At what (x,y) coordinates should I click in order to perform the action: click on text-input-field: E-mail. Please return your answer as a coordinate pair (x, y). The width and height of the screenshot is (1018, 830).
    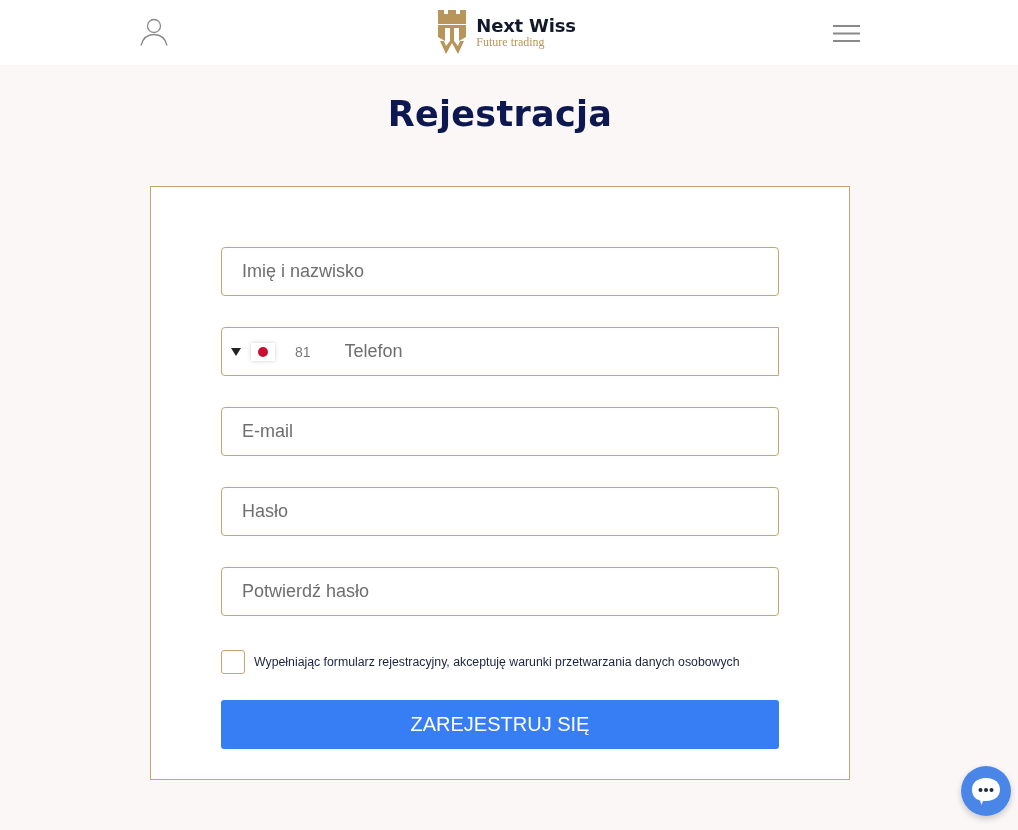
    Looking at the image, I should click on (500, 431).